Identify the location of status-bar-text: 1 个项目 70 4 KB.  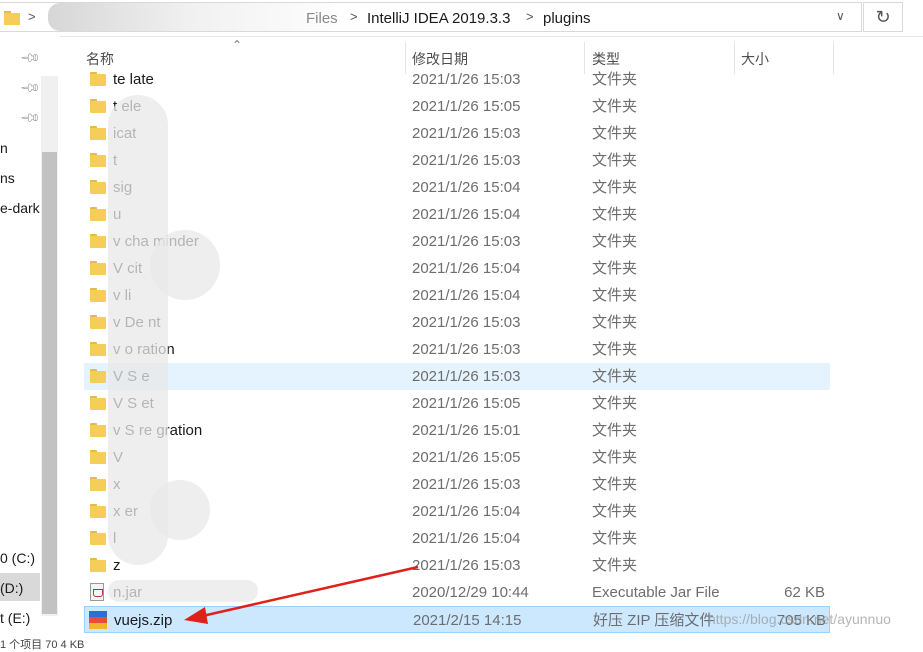
(42, 645).